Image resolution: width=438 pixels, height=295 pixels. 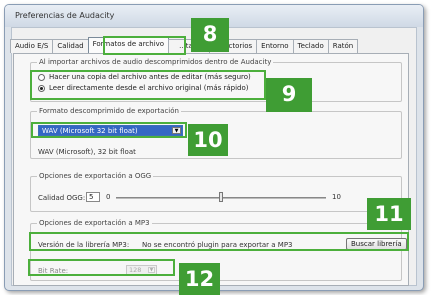 I want to click on tab-keyboard: Teclado, so click(x=310, y=46).